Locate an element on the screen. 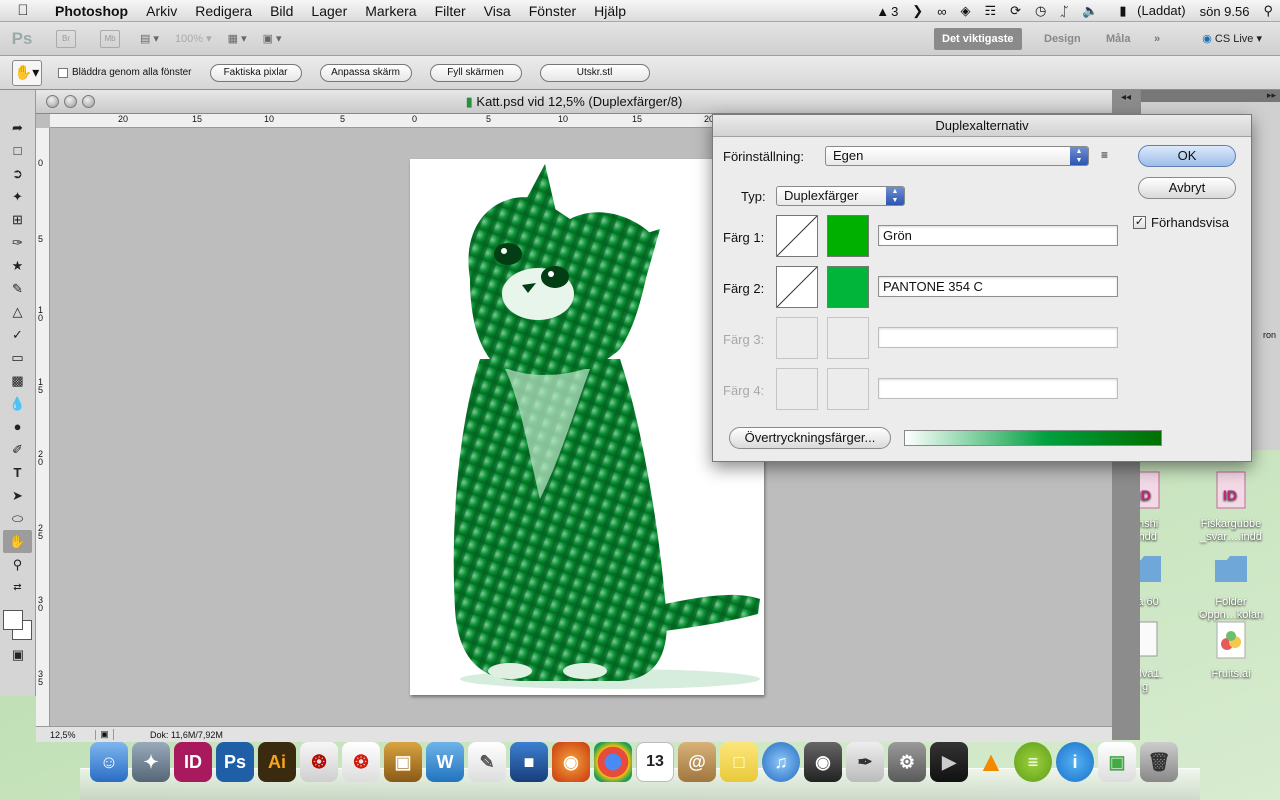  menu-filter: Filter is located at coordinates (450, 11).